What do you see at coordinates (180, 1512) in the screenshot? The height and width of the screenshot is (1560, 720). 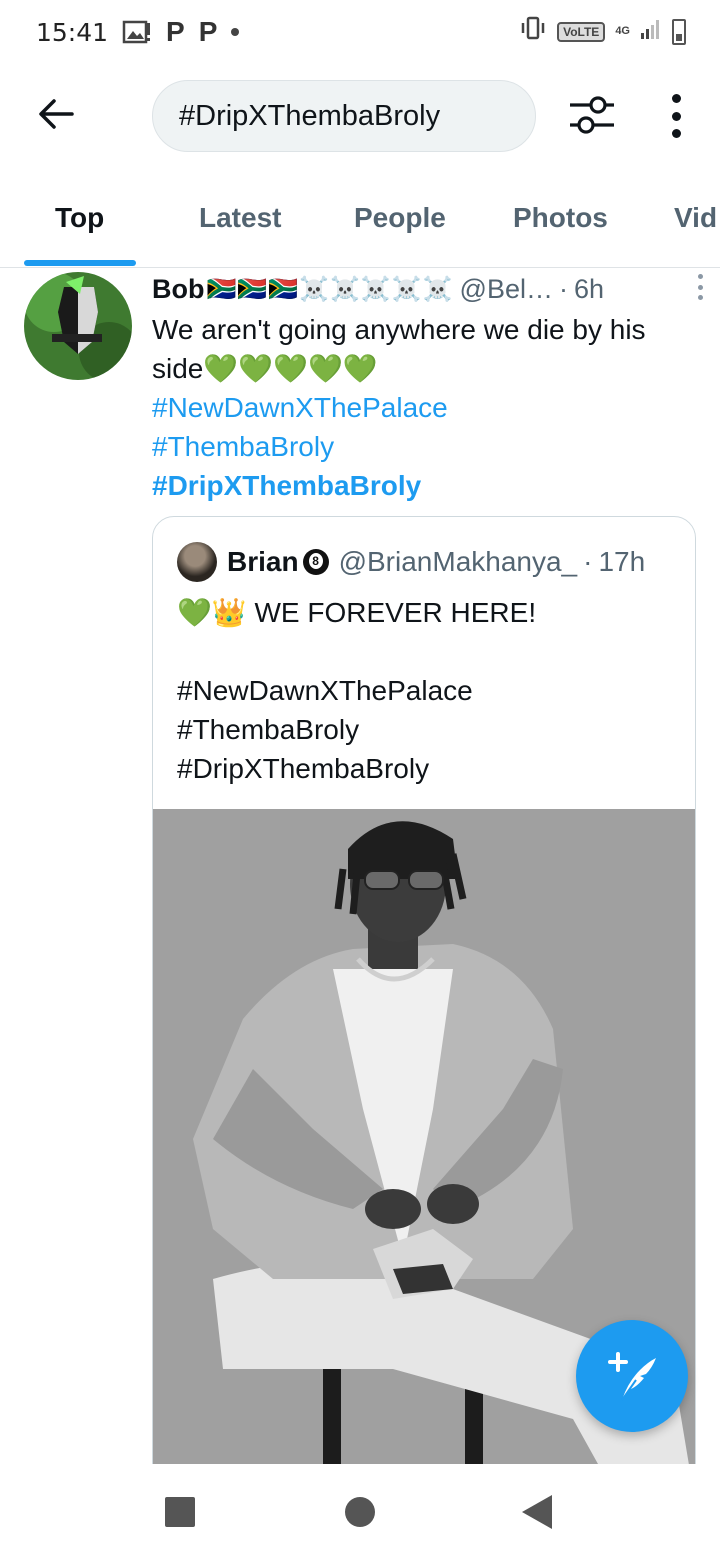 I see `recent-apps-button` at bounding box center [180, 1512].